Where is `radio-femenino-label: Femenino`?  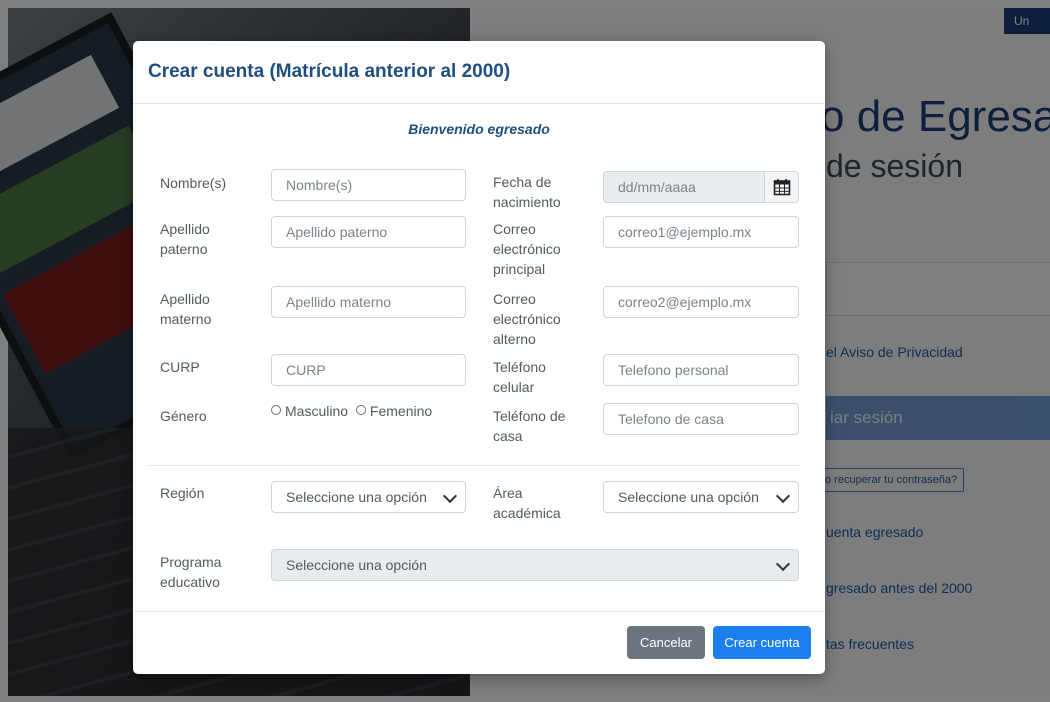
radio-femenino-label: Femenino is located at coordinates (401, 411).